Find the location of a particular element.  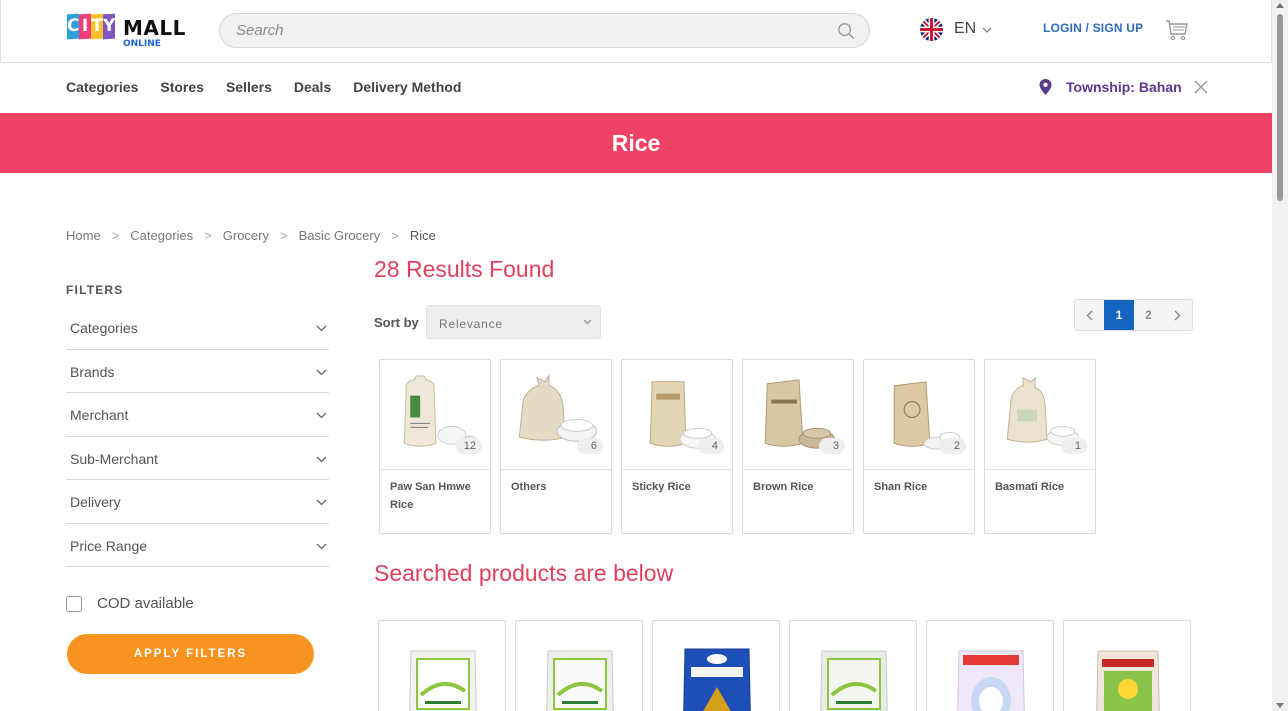

breadcrumb-categories: Categories is located at coordinates (161, 235).